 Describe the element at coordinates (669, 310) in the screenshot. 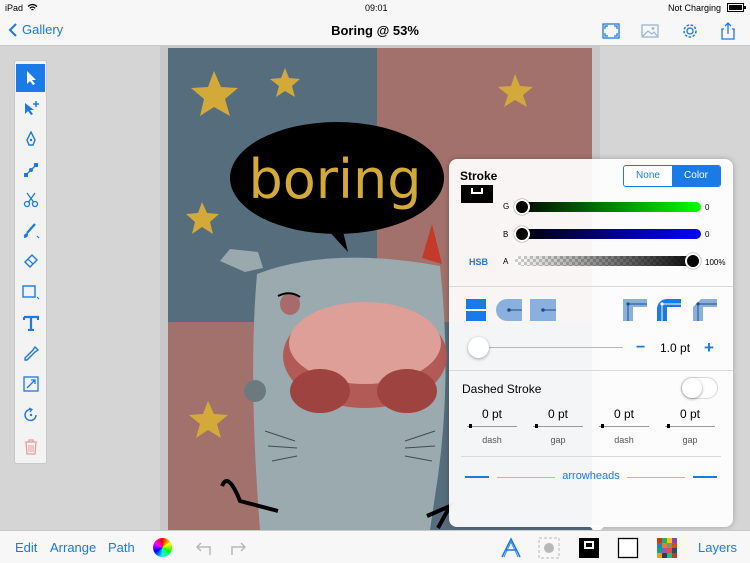

I see `round-join-icon` at that location.